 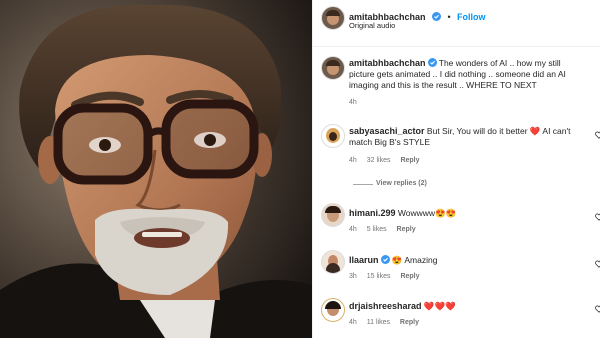 What do you see at coordinates (333, 68) in the screenshot?
I see `caption-author-avatar` at bounding box center [333, 68].